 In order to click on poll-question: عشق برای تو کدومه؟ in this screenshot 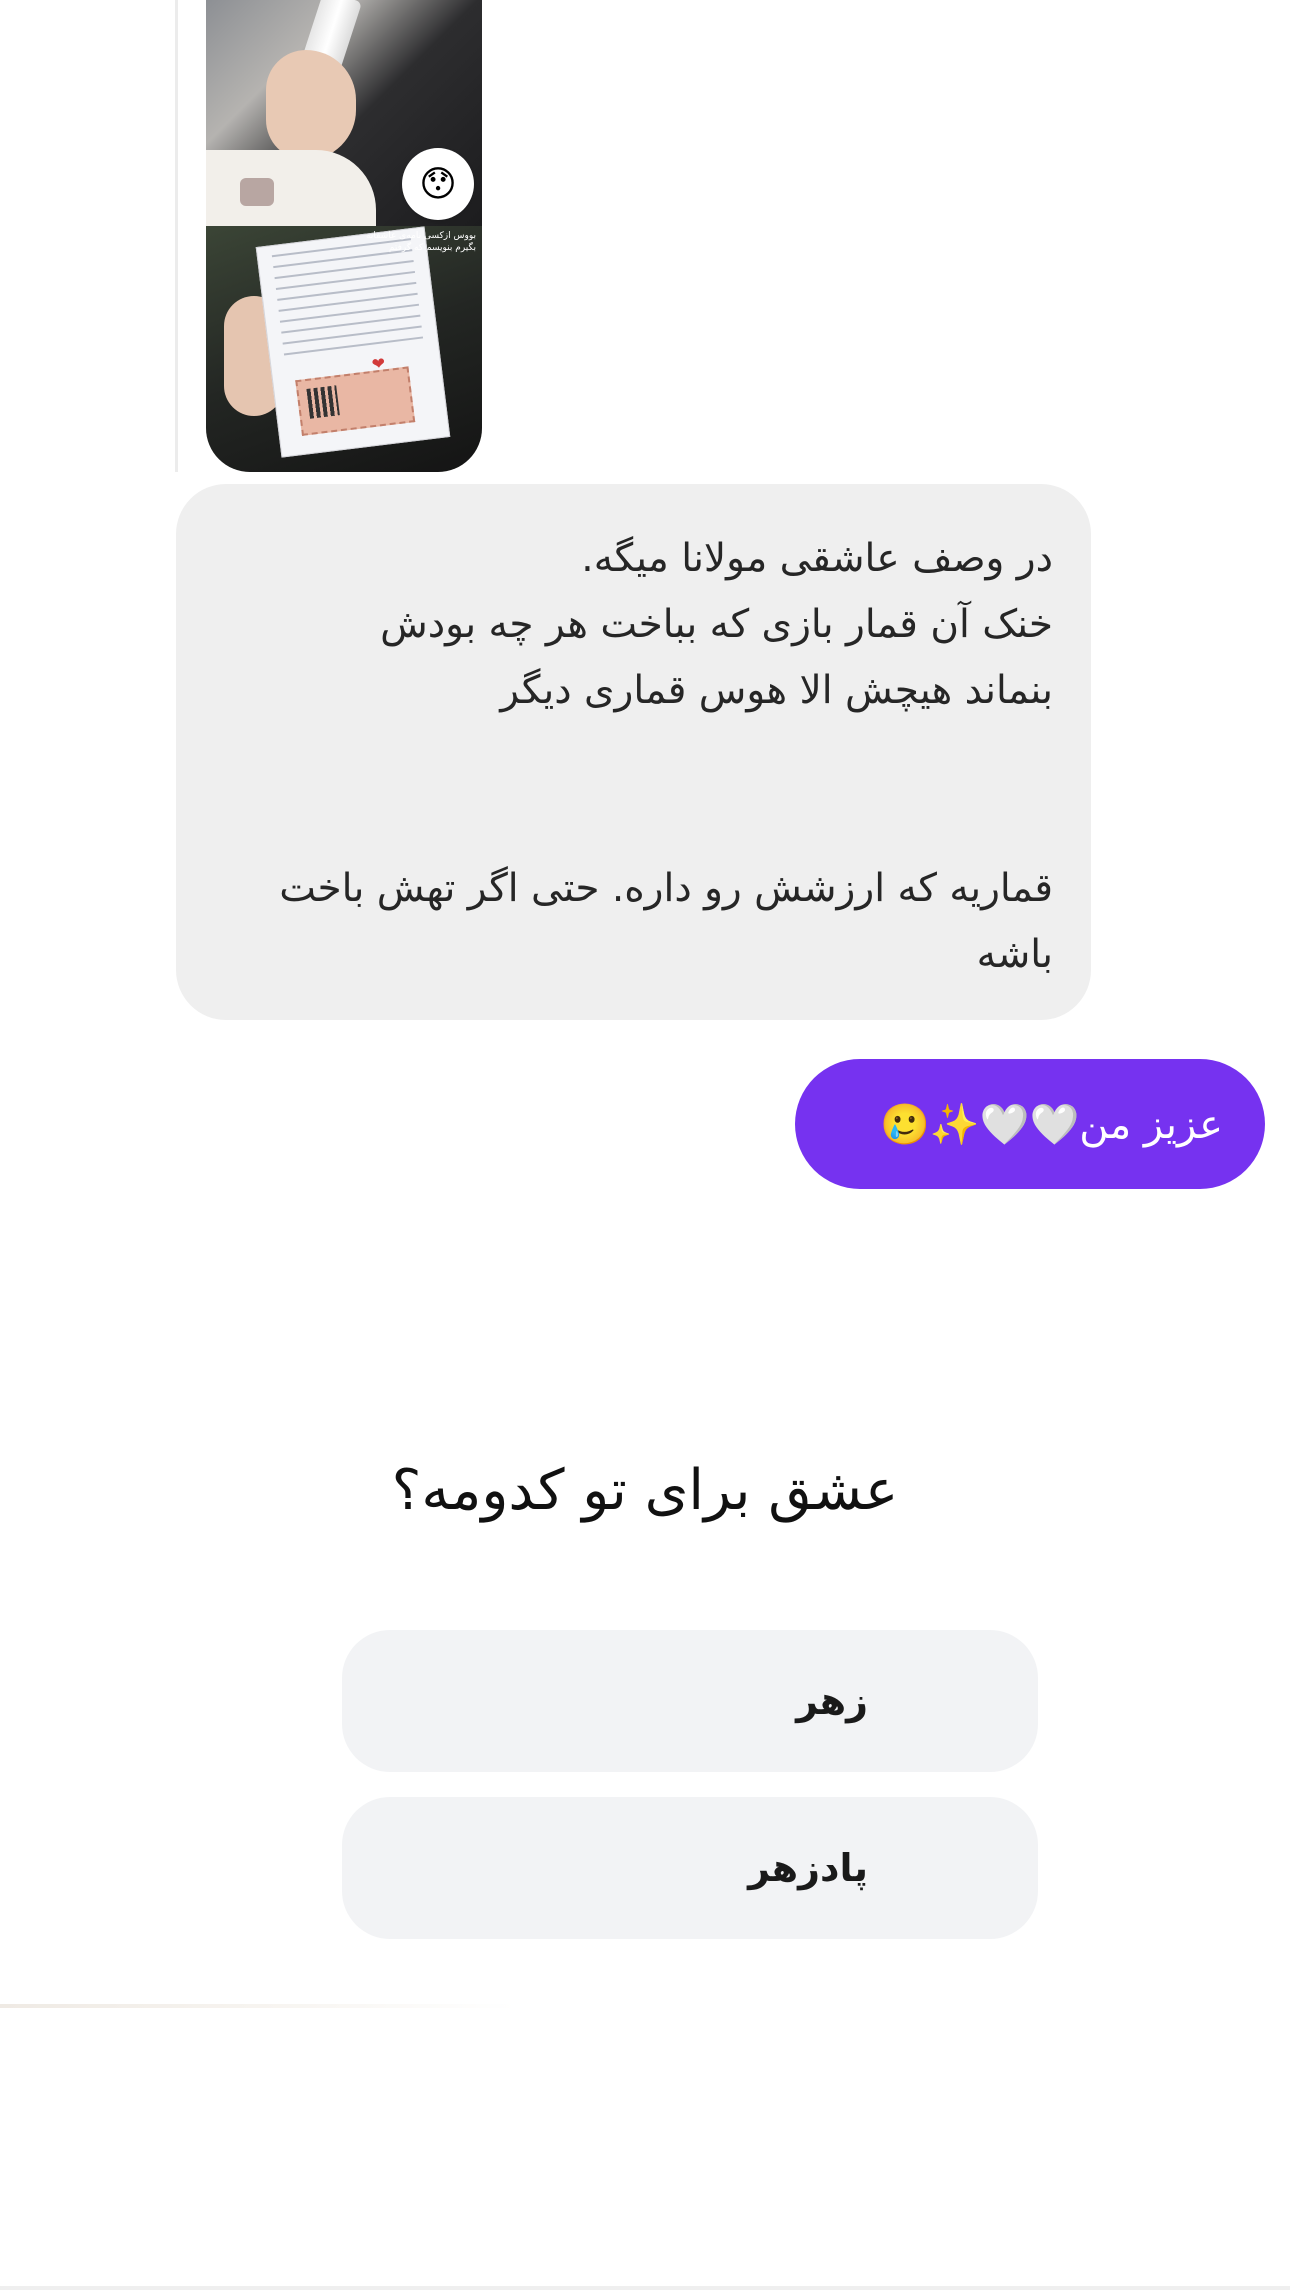, I will do `click(645, 1490)`.